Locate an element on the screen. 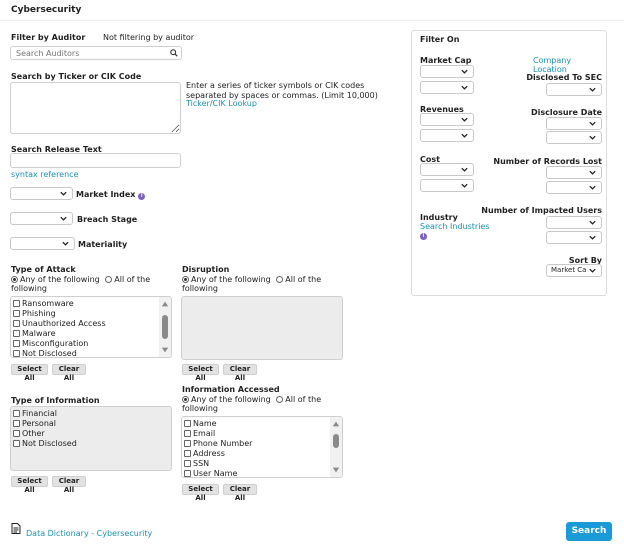 The height and width of the screenshot is (549, 624). disruption-all-radio is located at coordinates (280, 279).